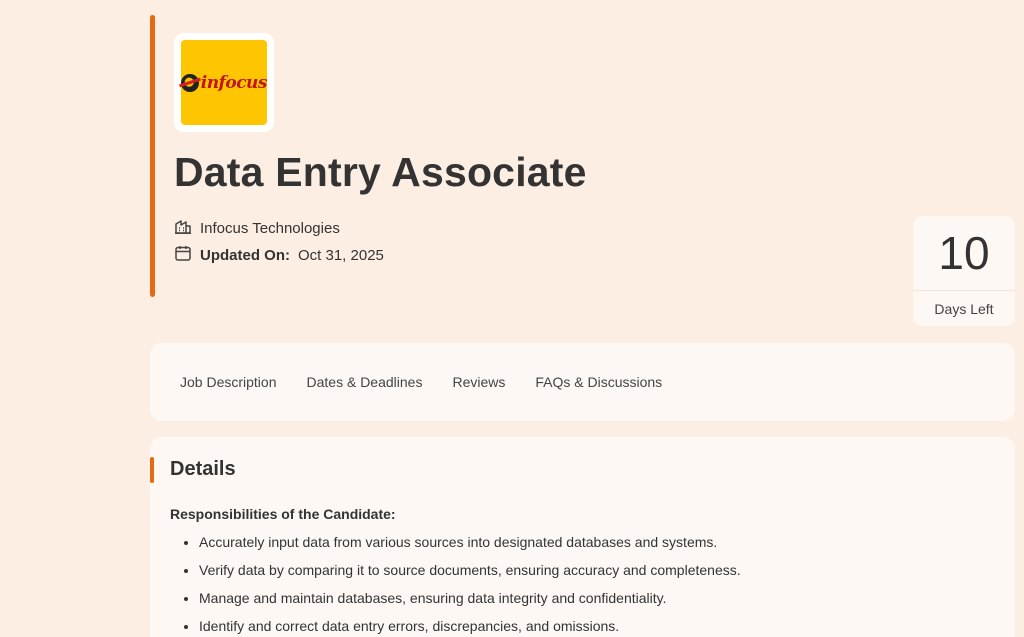 The image size is (1024, 637). What do you see at coordinates (183, 255) in the screenshot?
I see `calendar-icon` at bounding box center [183, 255].